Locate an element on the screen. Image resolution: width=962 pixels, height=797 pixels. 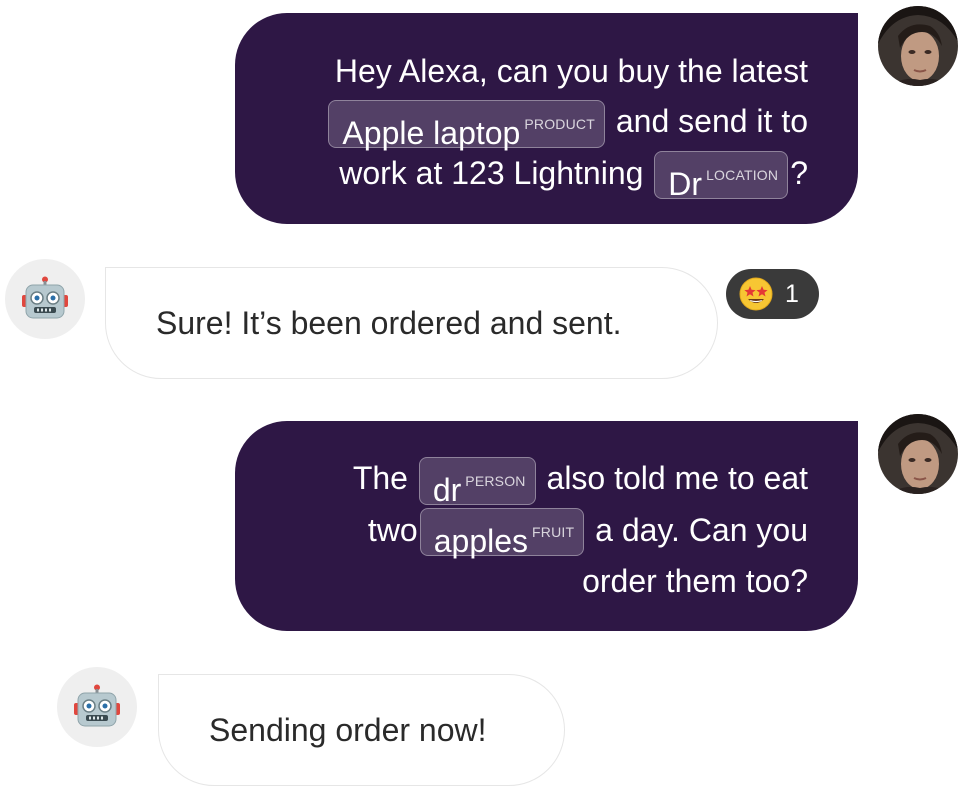
bot-message-bubble: Sure! It’s been ordered and sent. is located at coordinates (411, 323).